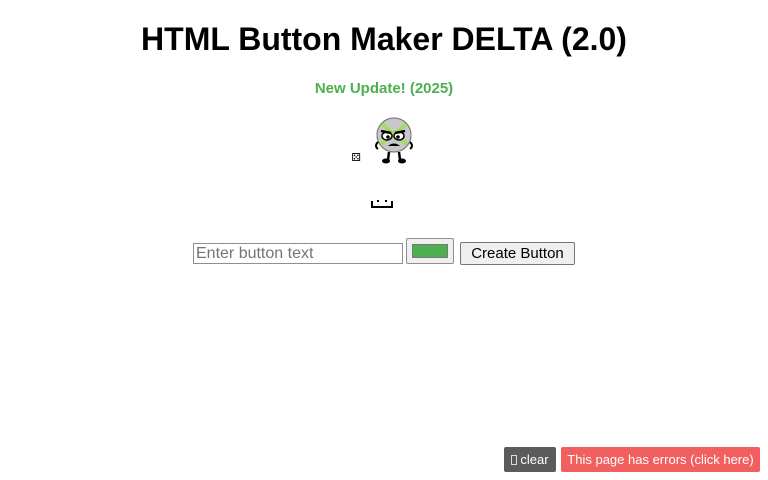  Describe the element at coordinates (356, 158) in the screenshot. I see `dice-icon: ⚄` at that location.